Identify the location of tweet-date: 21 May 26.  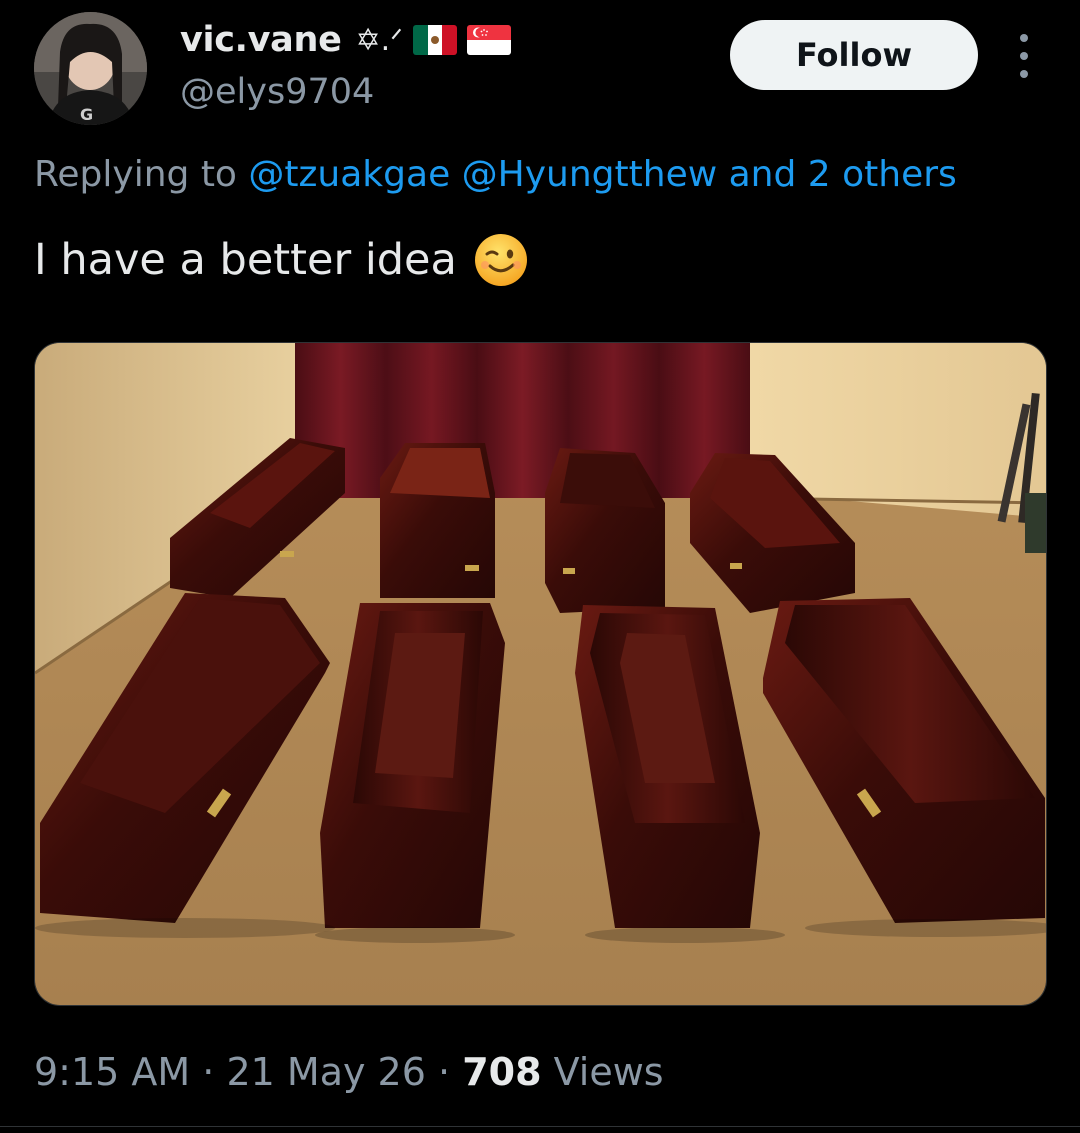
(325, 1072).